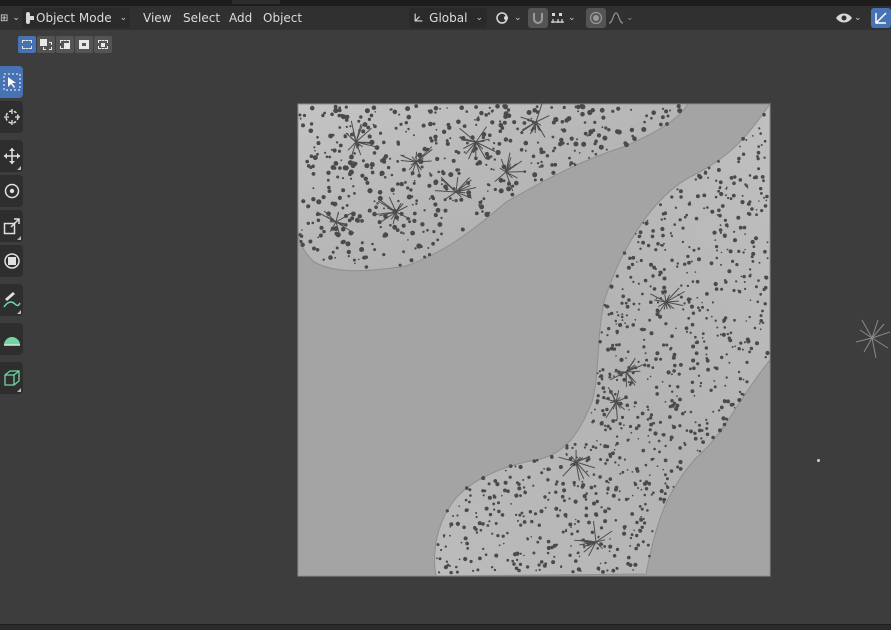 This screenshot has width=891, height=630. What do you see at coordinates (10, 18) in the screenshot?
I see `editor-type-button: ⊞ ⌄` at bounding box center [10, 18].